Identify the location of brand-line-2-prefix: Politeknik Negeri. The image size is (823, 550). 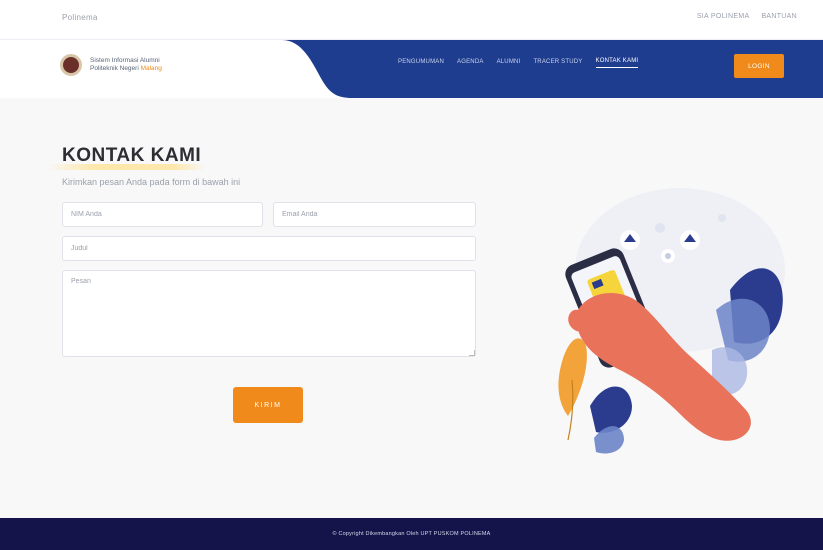
(115, 68).